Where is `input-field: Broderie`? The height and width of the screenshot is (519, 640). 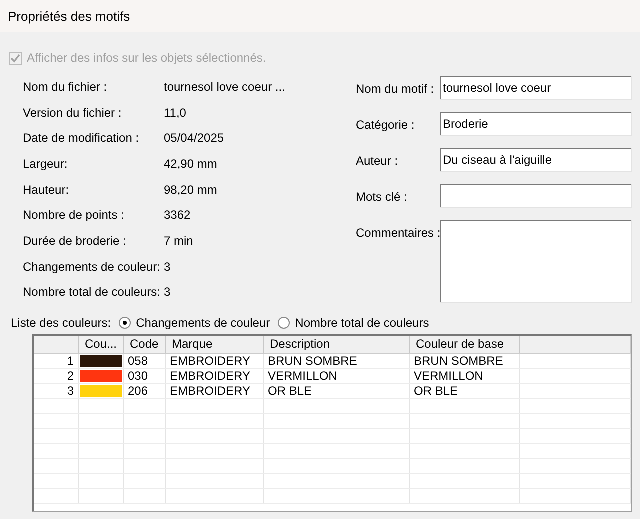 input-field: Broderie is located at coordinates (536, 124).